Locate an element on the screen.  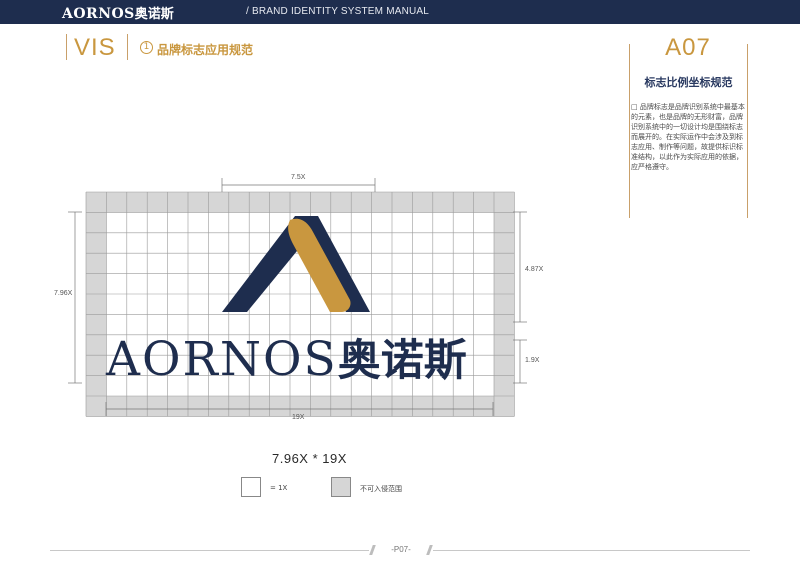
page-number: -P07- is located at coordinates (401, 549).